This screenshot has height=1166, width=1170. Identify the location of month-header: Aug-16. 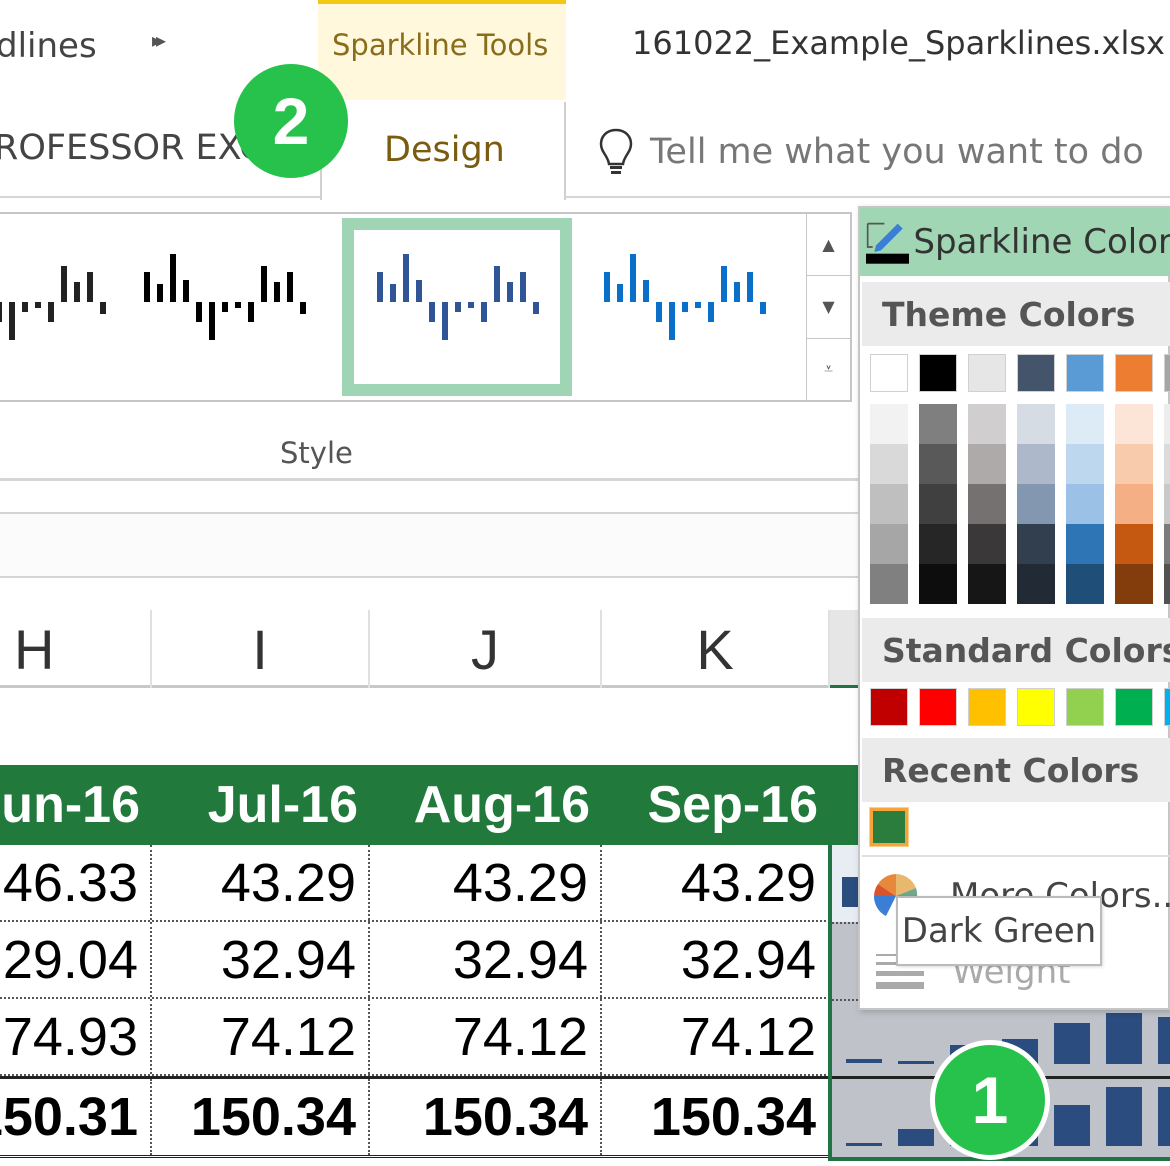
(486, 805).